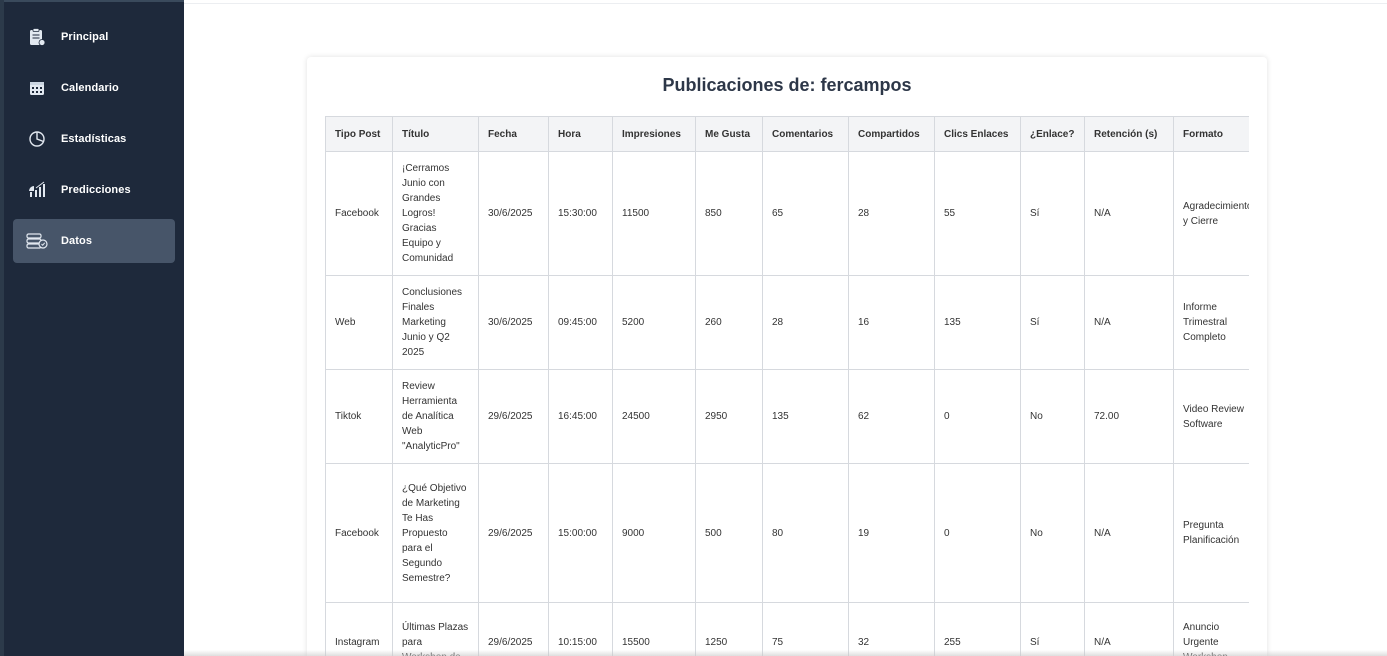  Describe the element at coordinates (580, 134) in the screenshot. I see `column-header-hora: Hora` at that location.